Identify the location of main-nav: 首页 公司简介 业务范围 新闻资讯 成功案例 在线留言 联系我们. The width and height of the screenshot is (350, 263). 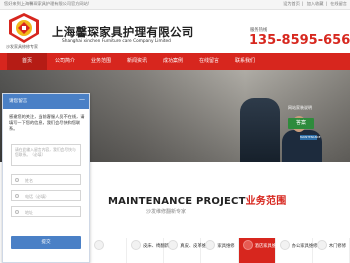
(175, 61).